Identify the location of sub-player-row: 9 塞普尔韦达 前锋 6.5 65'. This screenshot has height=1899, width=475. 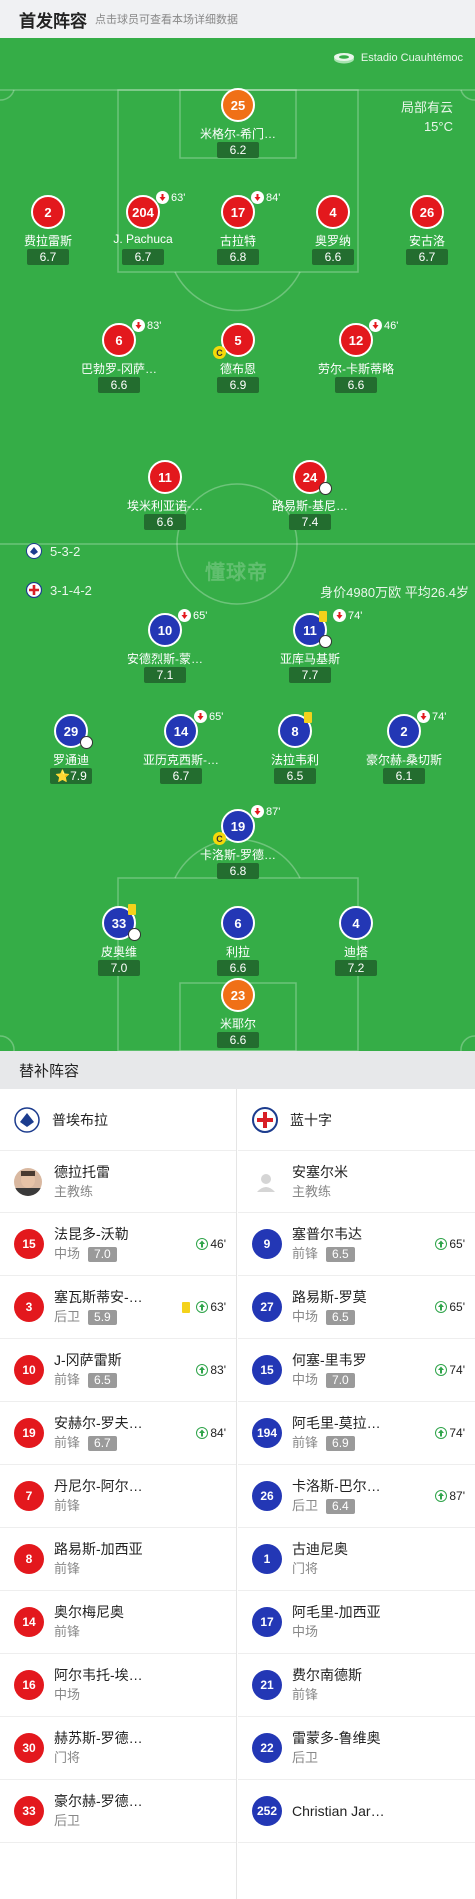
(356, 1244).